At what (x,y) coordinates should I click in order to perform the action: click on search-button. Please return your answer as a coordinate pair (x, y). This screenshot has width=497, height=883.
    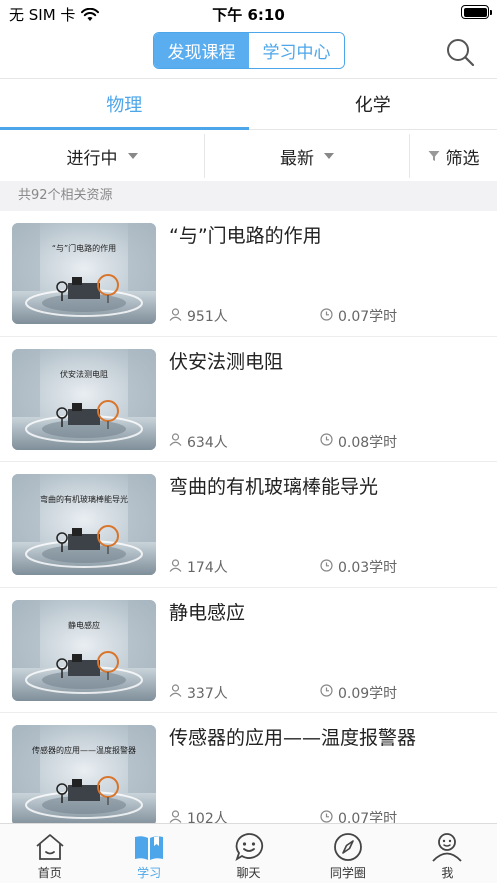
    Looking at the image, I should click on (460, 52).